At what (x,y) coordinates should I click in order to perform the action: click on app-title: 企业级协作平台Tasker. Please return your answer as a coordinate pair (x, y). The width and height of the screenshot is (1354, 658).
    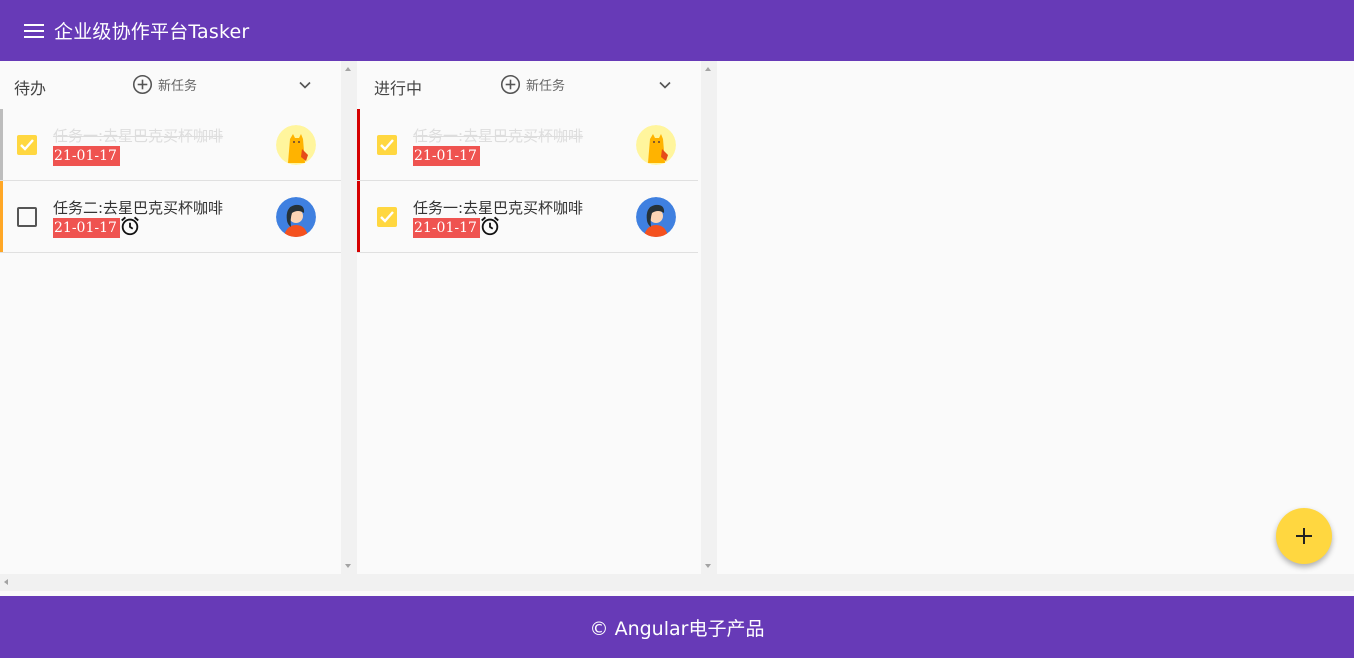
    Looking at the image, I should click on (152, 32).